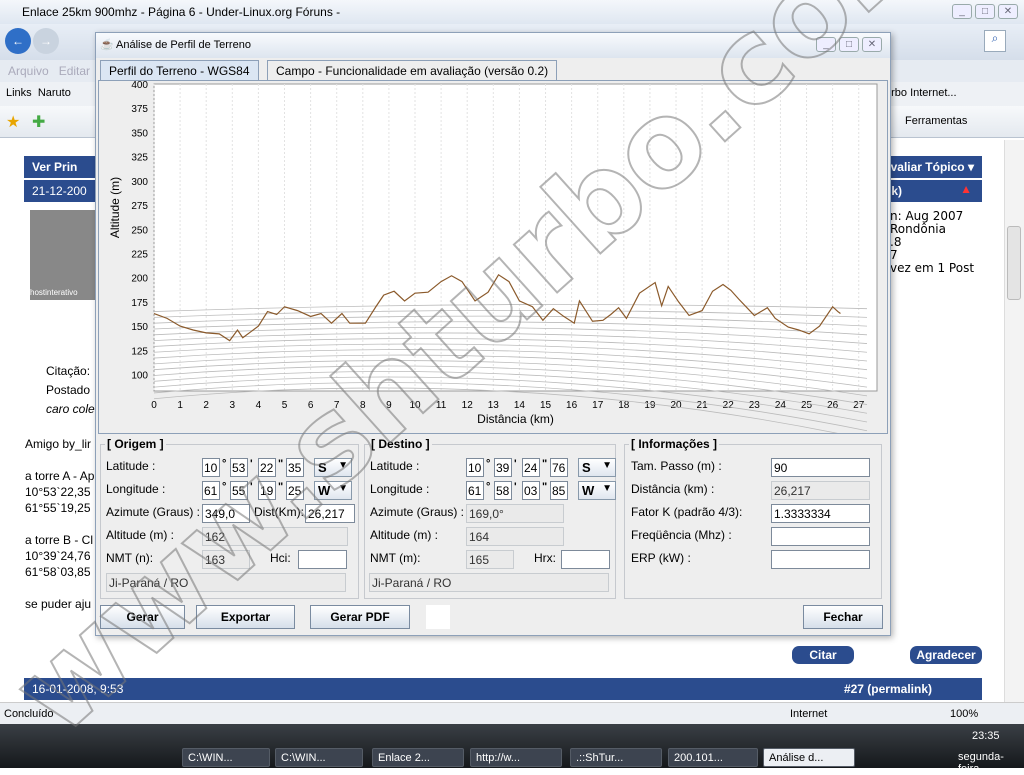  What do you see at coordinates (503, 467) in the screenshot?
I see `destination-lat-part: 39` at bounding box center [503, 467].